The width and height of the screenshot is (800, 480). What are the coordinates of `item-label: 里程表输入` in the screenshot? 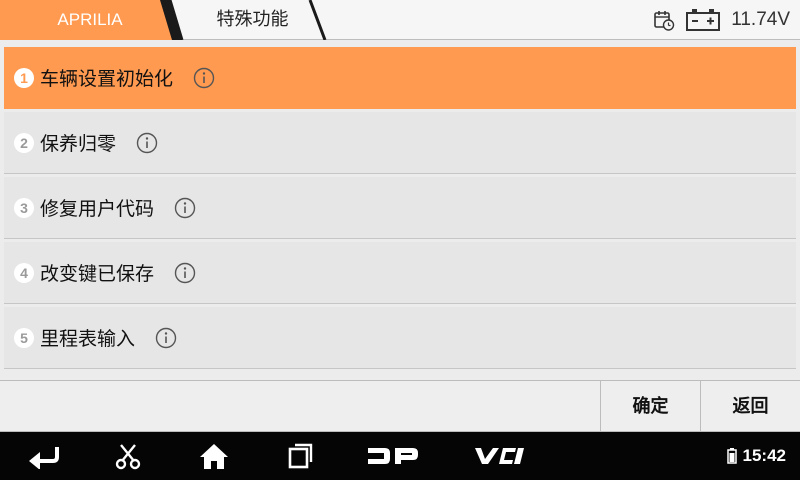 It's located at (88, 339).